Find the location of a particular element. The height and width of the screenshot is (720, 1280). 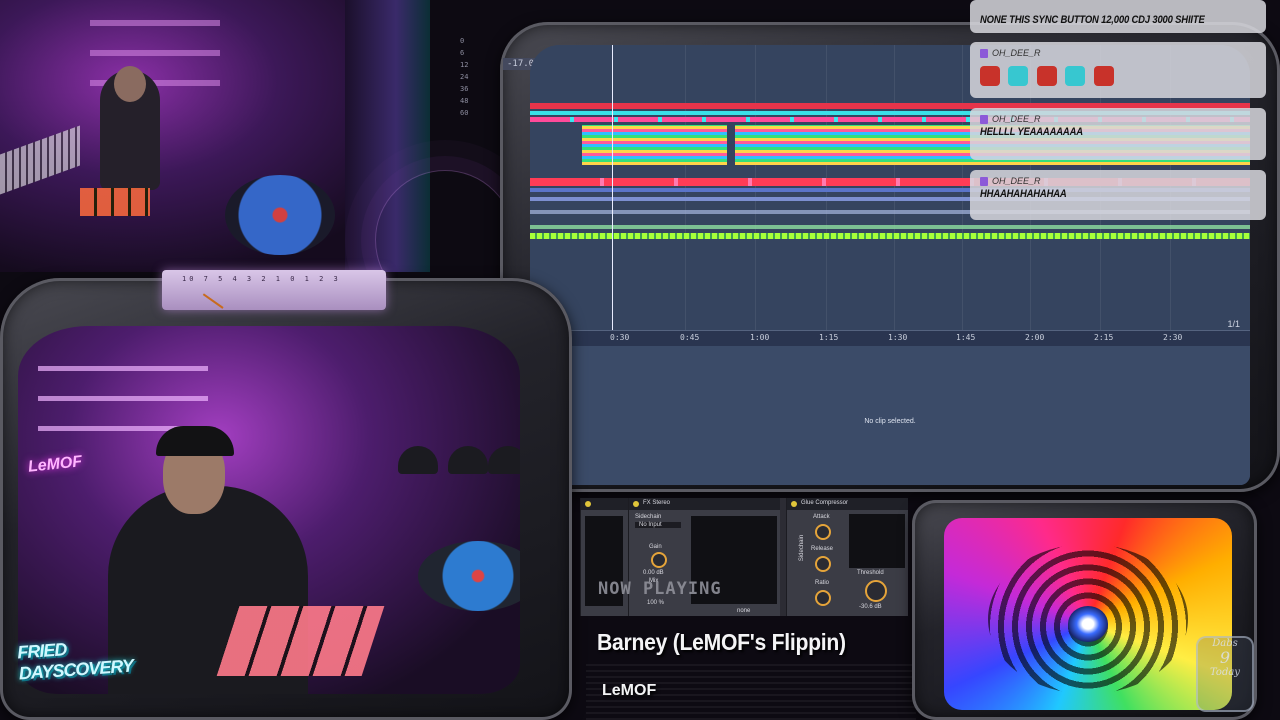

clip-detail-view: No clip selected. is located at coordinates (890, 415).